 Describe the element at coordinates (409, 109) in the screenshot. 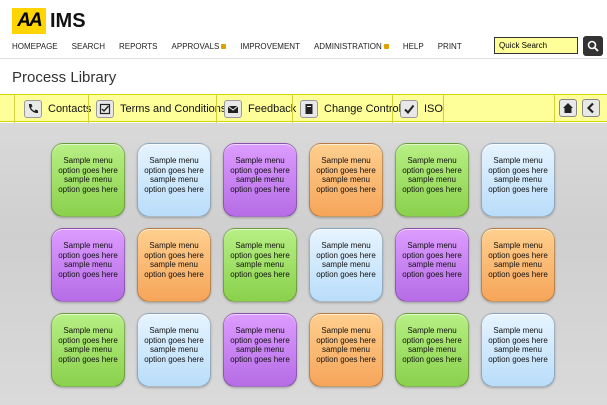

I see `checkmark-icon` at that location.